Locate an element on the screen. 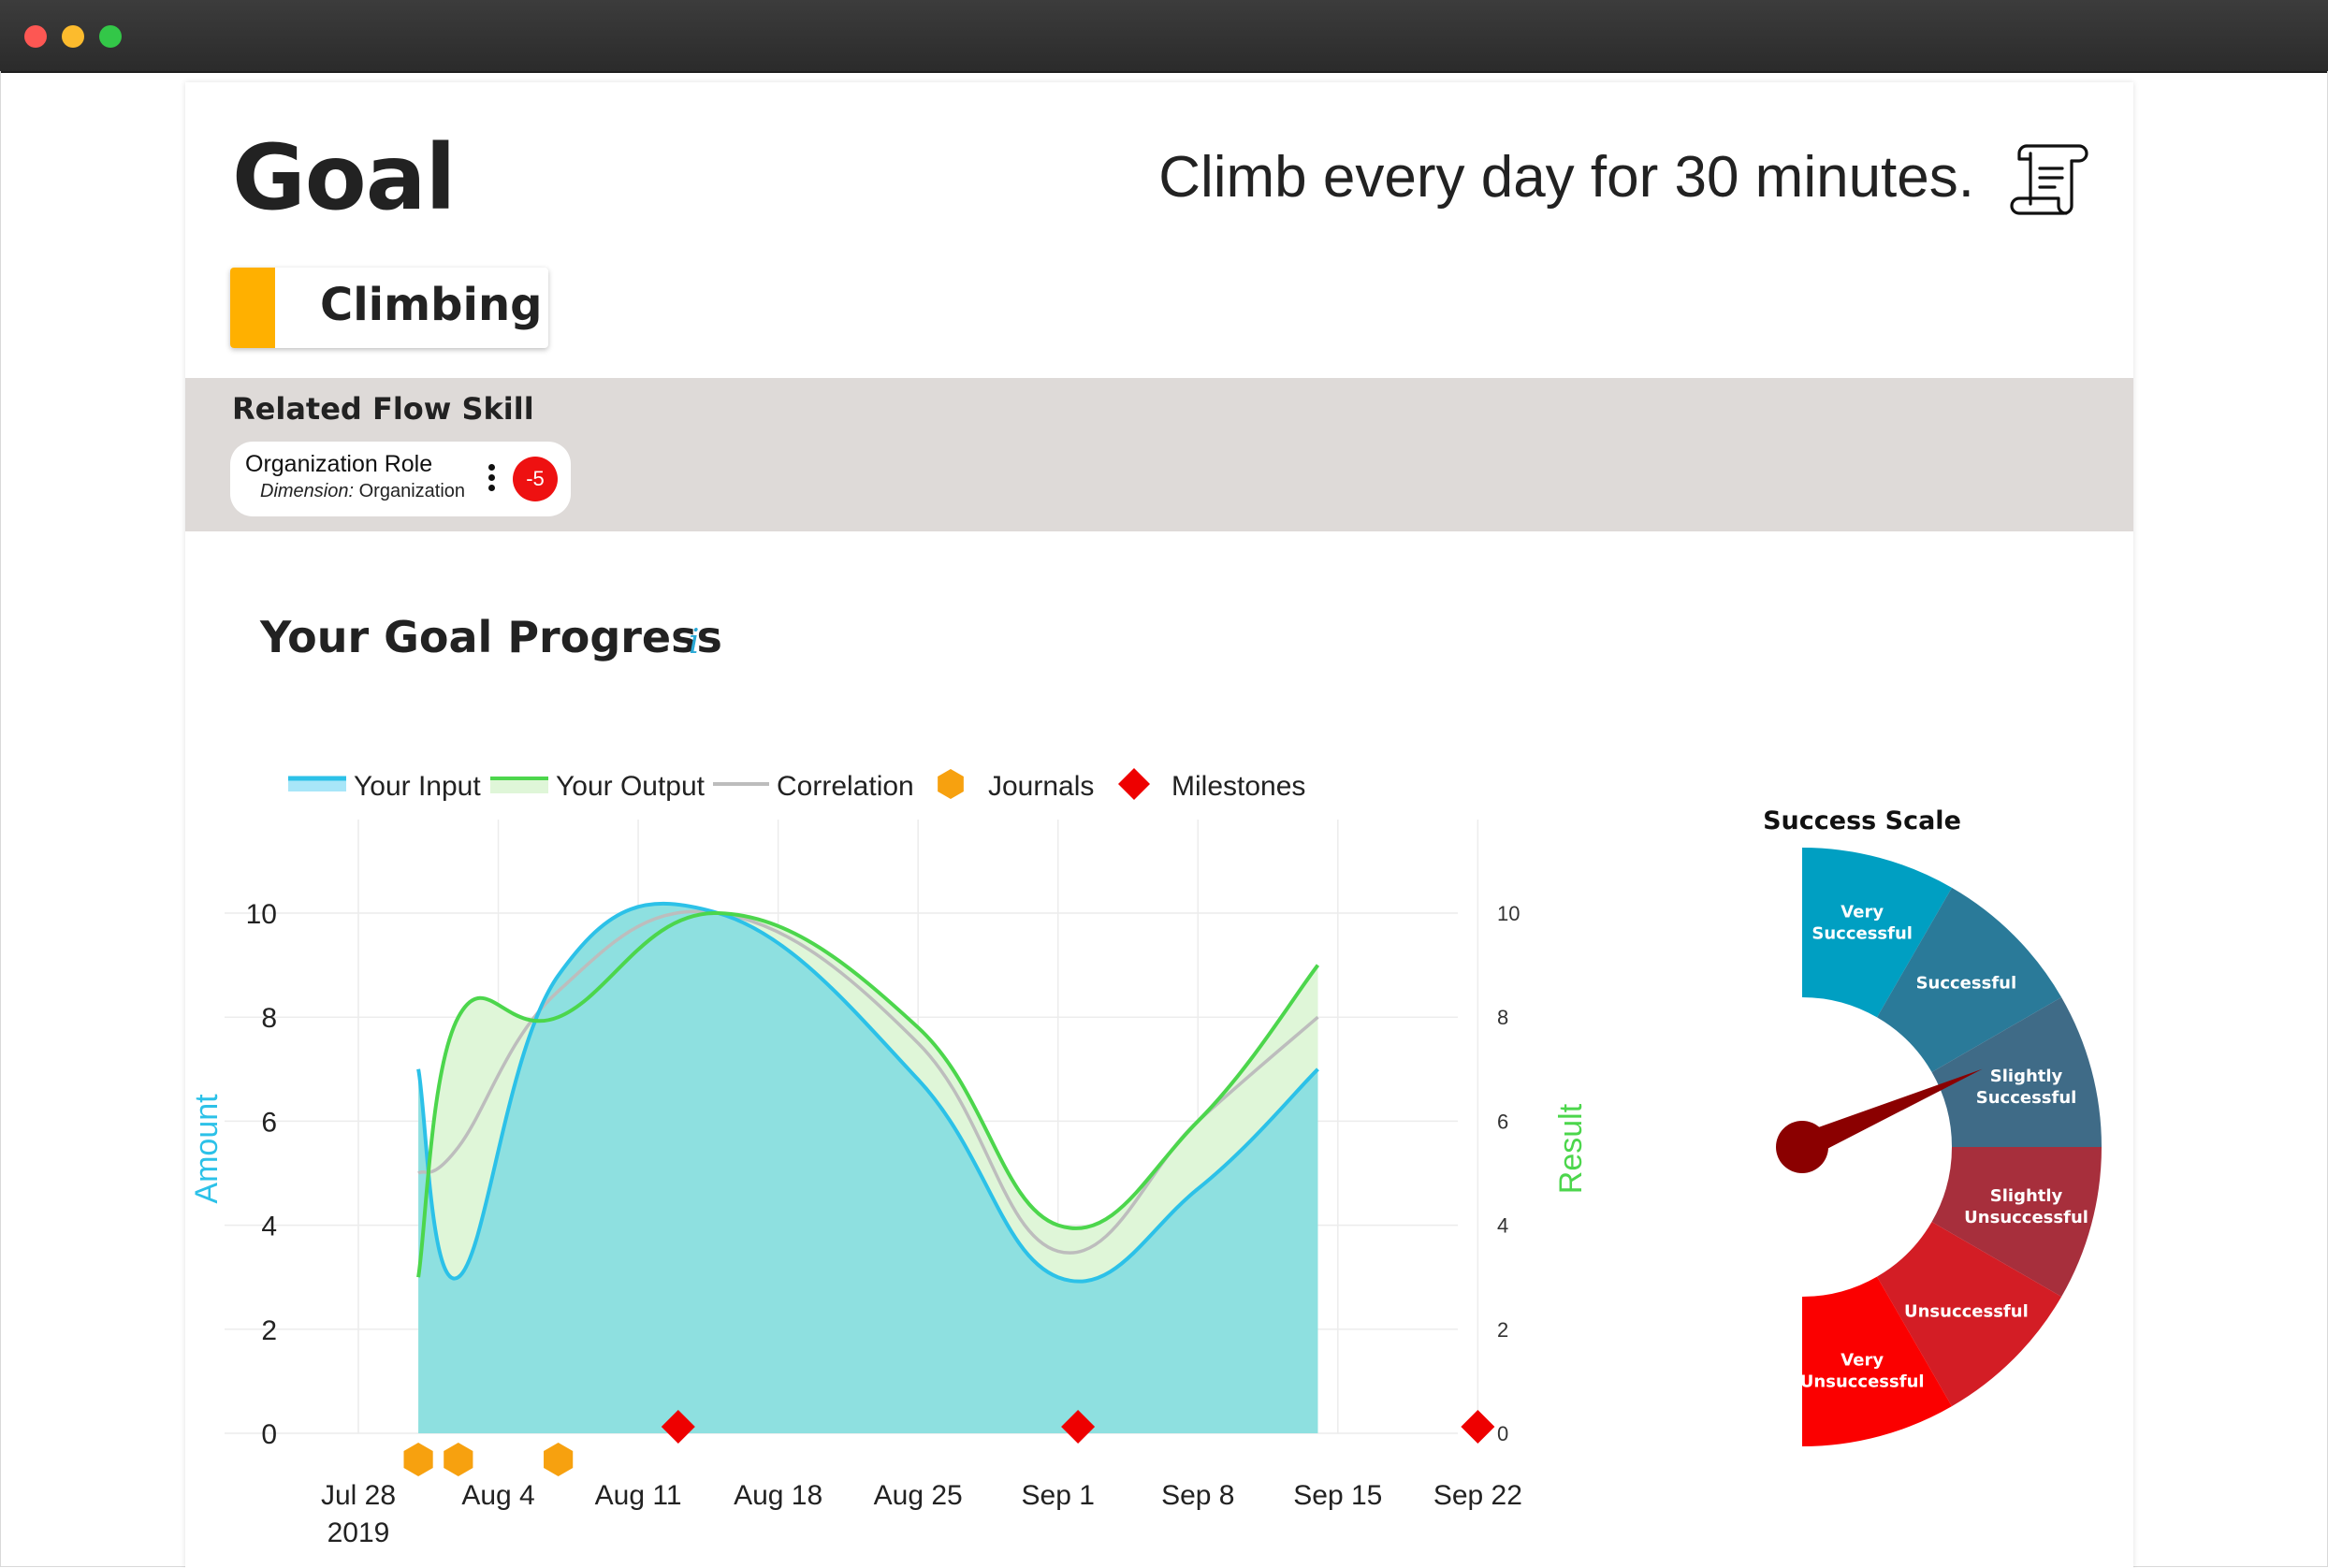 This screenshot has height=1568, width=2328. y-right-tick-label: 8 is located at coordinates (1502, 1017).